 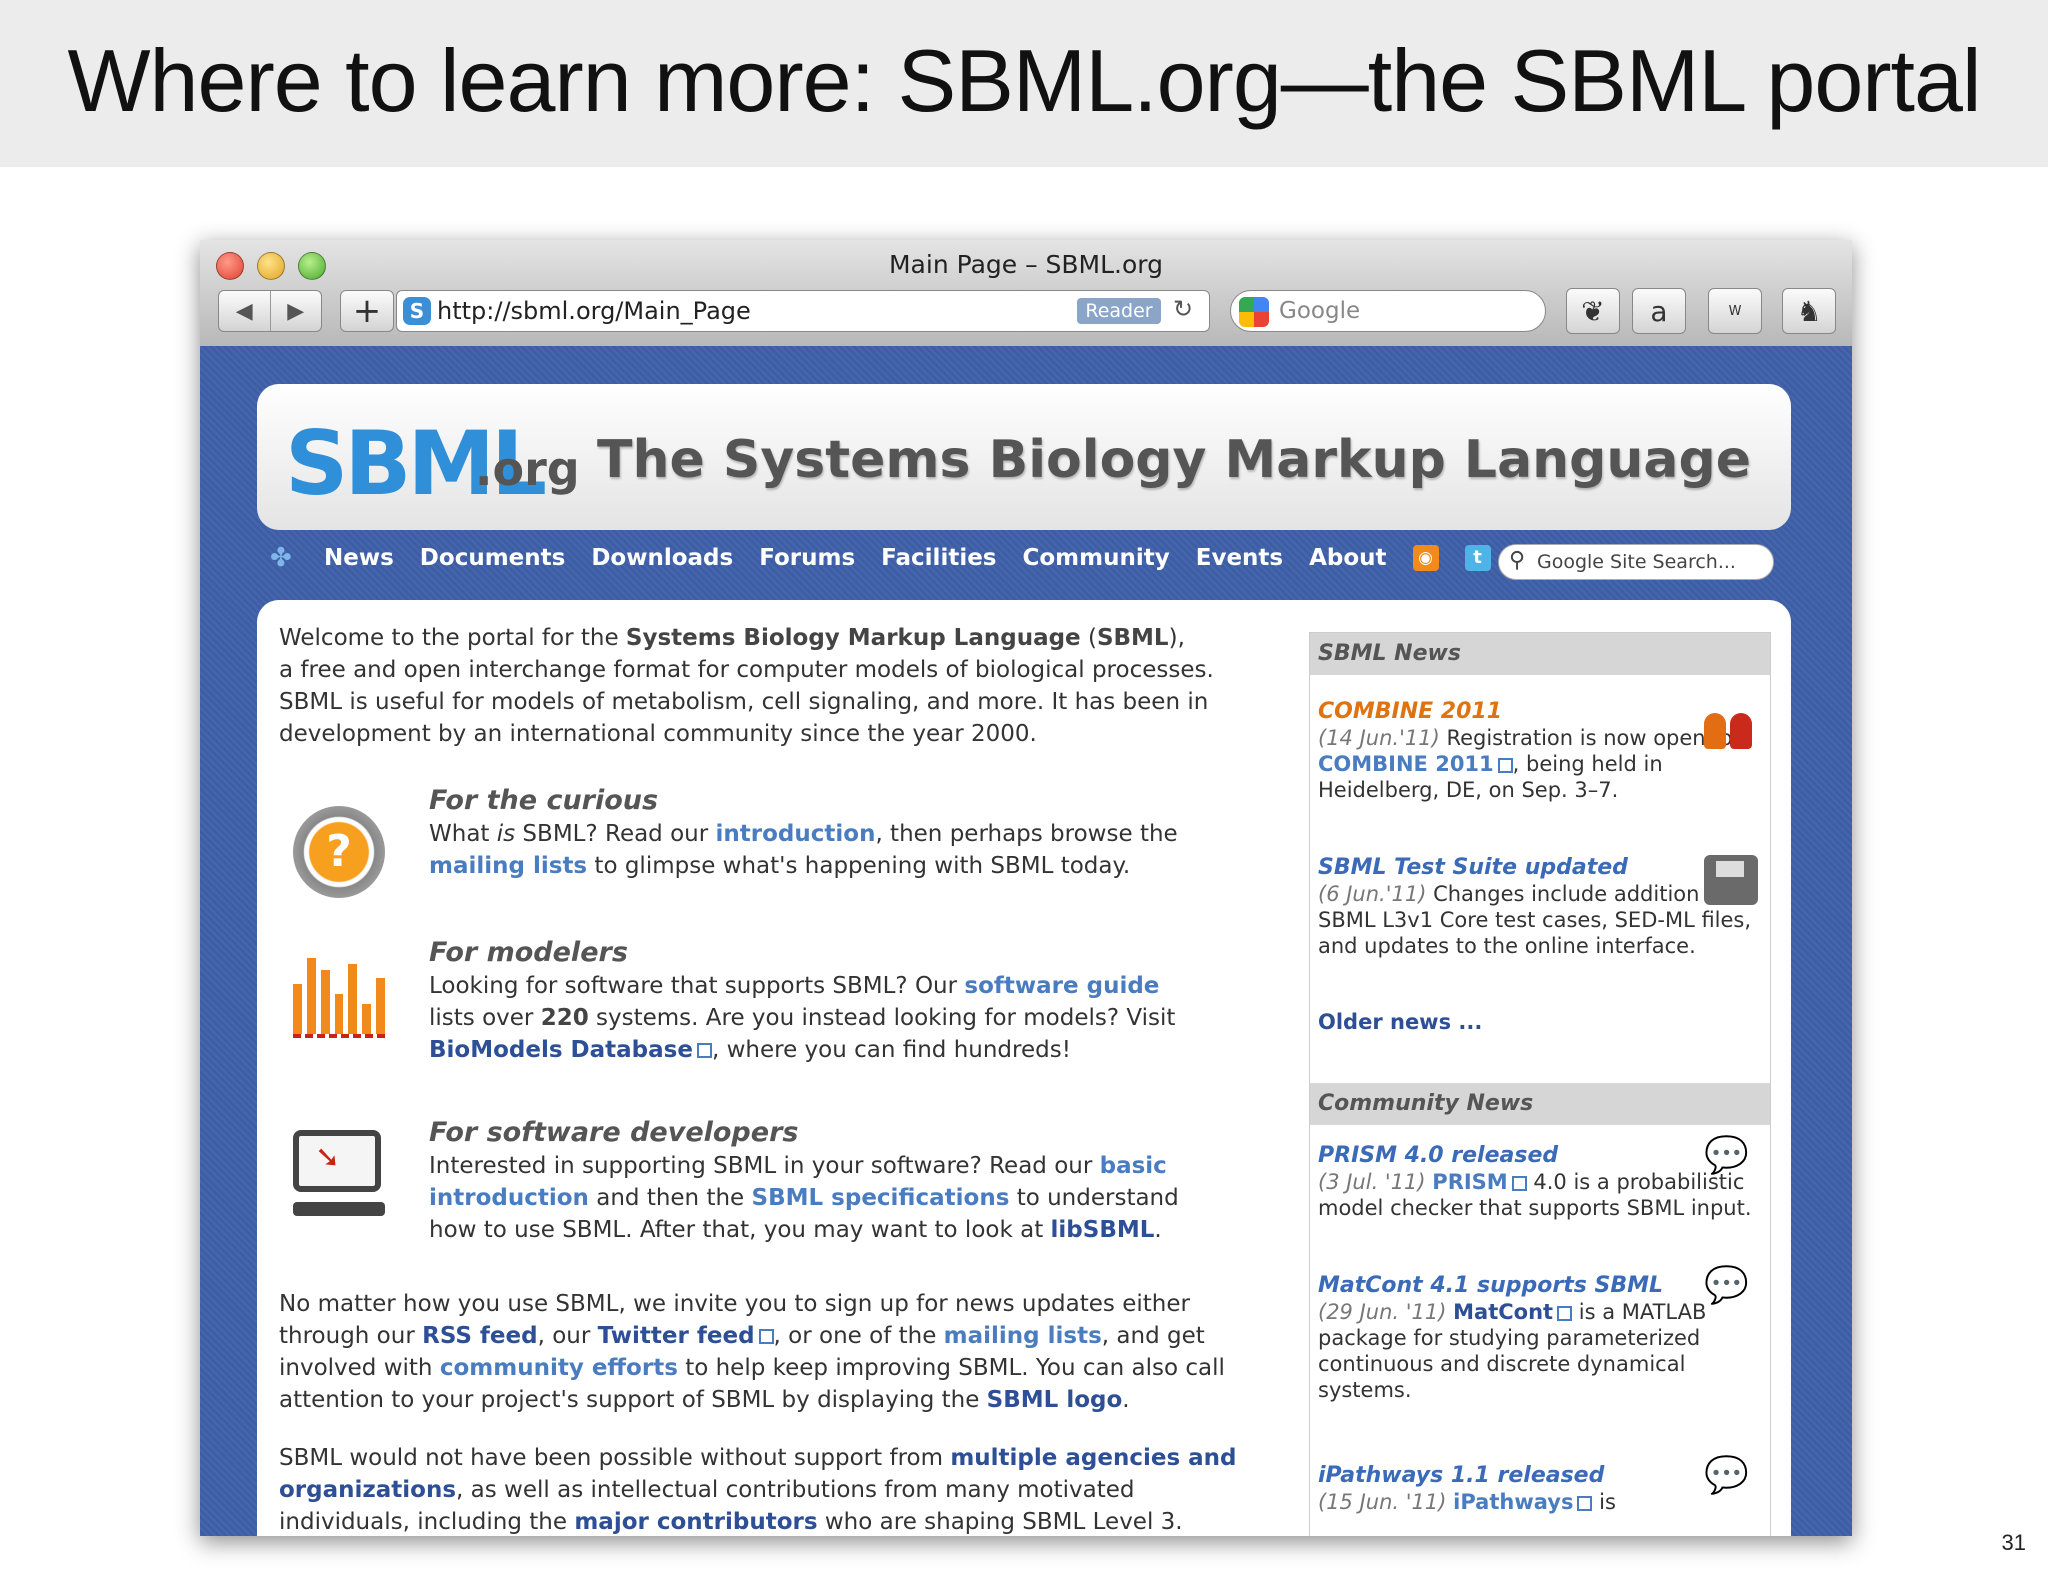 What do you see at coordinates (528, 952) in the screenshot?
I see `modelers-heading: For modelers` at bounding box center [528, 952].